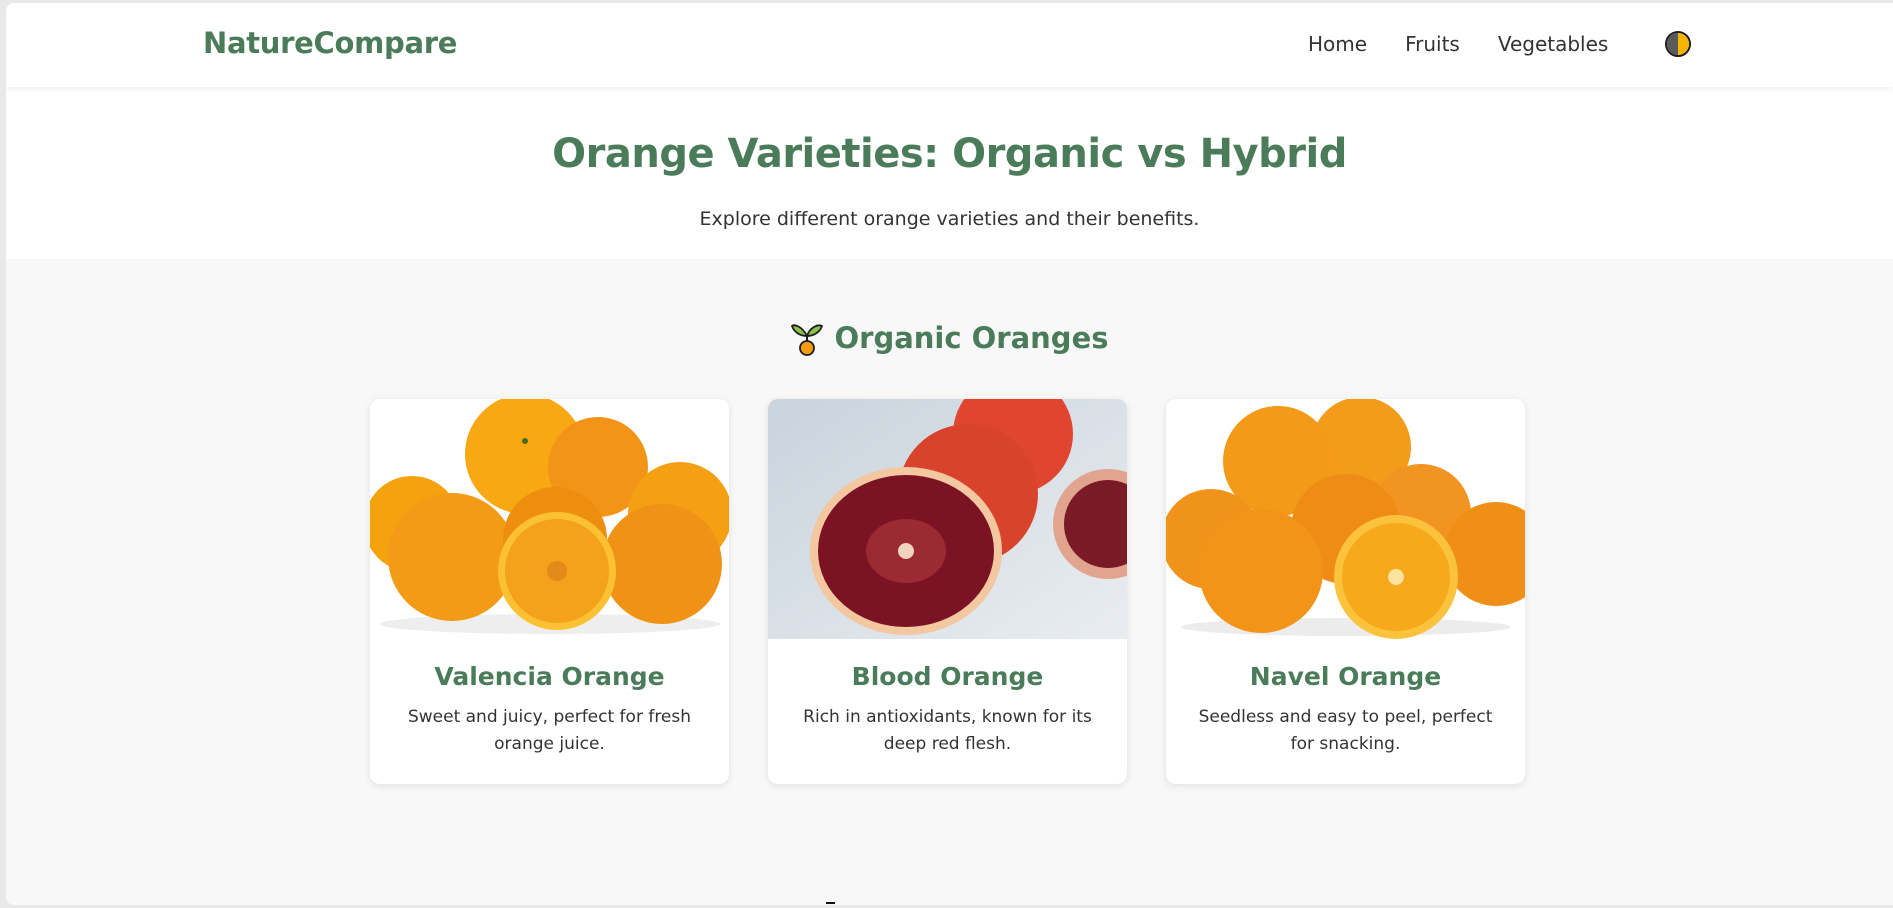 The image size is (1893, 908). I want to click on theme-toggle-icon, so click(1678, 44).